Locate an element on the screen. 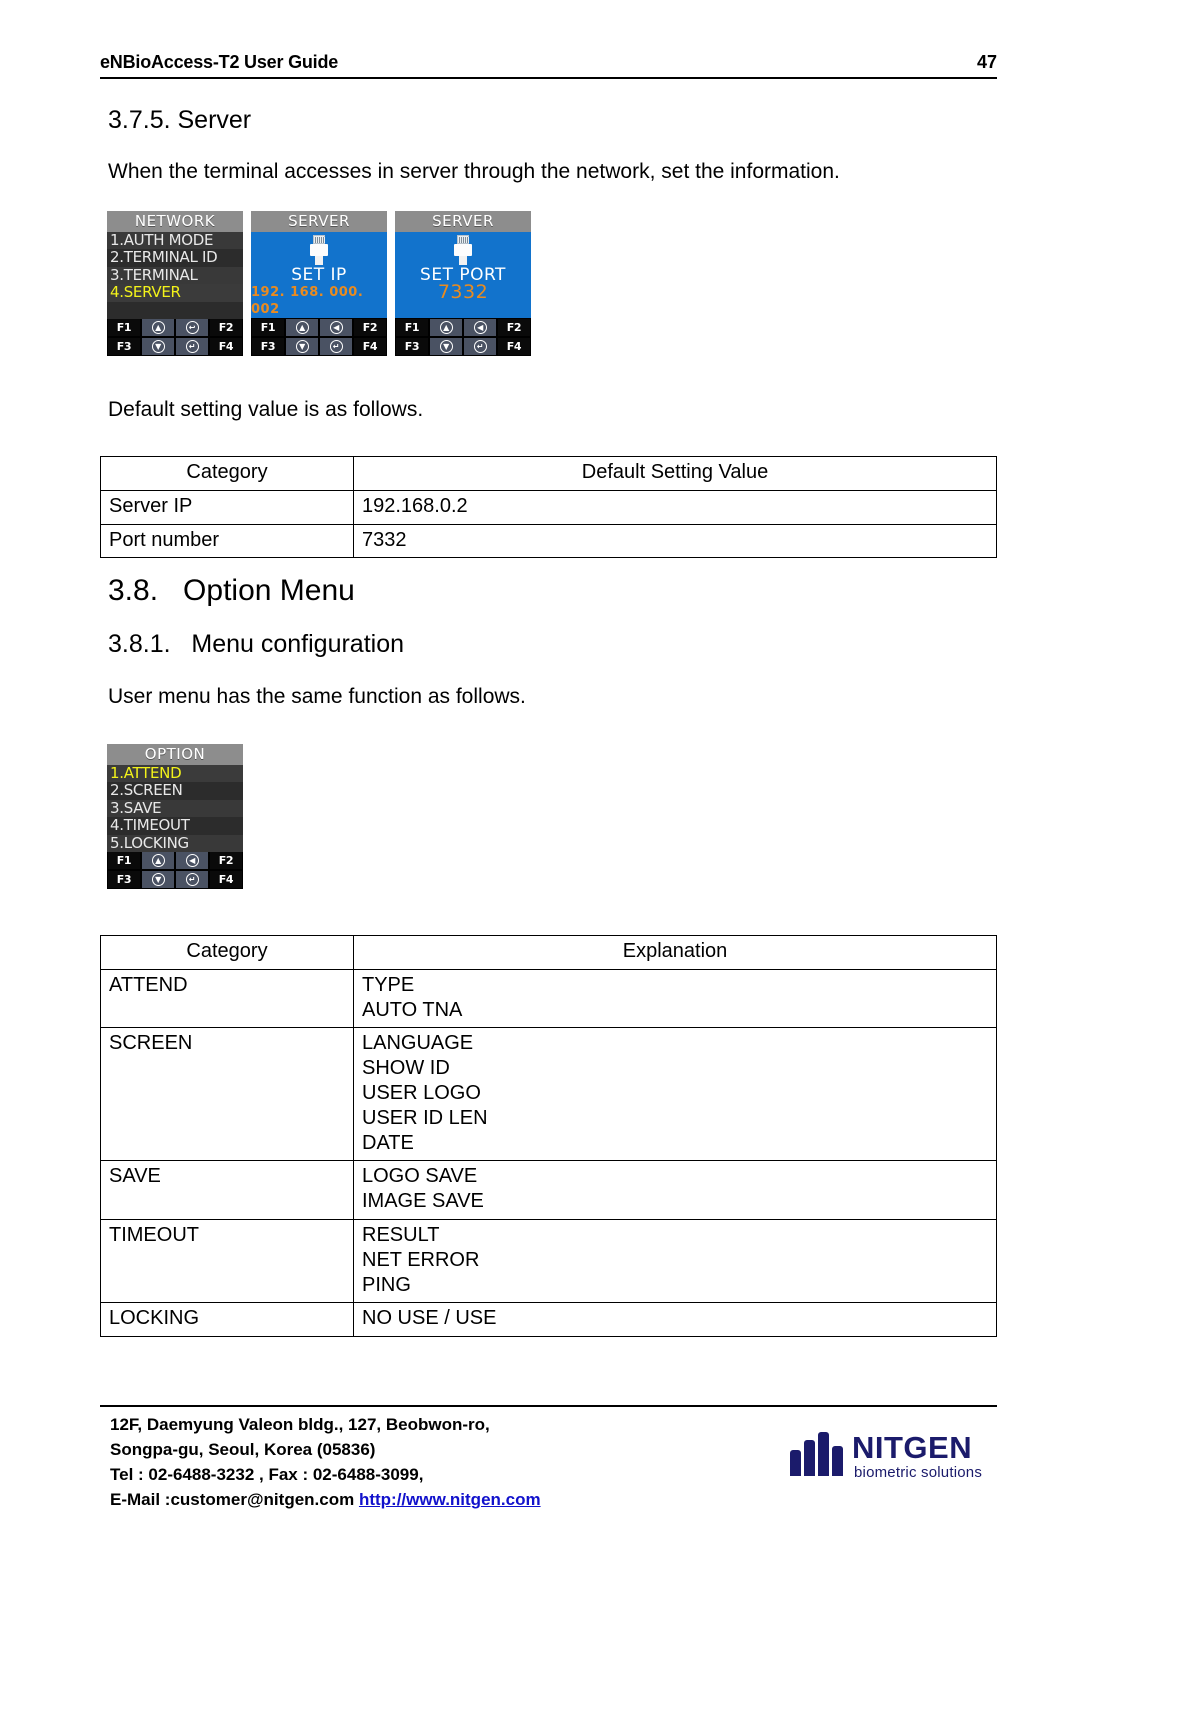  table-header-row: Category Explanation is located at coordinates (548, 952).